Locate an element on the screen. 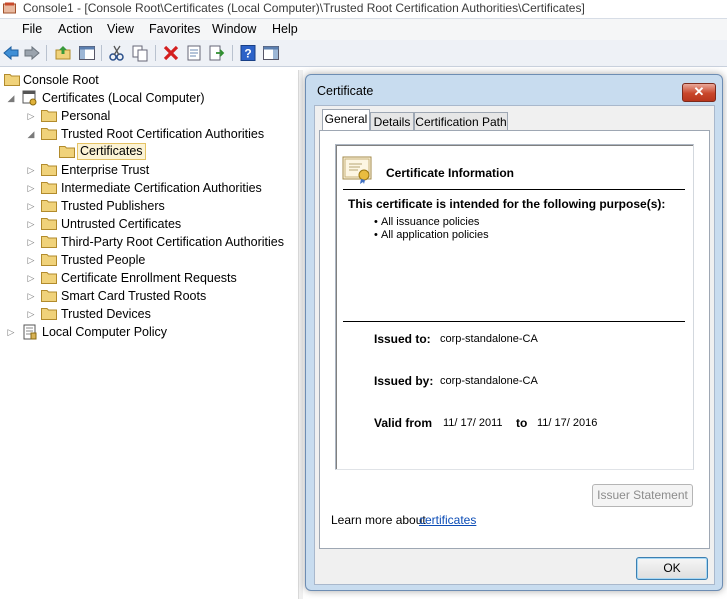 The image size is (727, 599). tree-node-label: Certificate Enrollment Requests is located at coordinates (149, 278).